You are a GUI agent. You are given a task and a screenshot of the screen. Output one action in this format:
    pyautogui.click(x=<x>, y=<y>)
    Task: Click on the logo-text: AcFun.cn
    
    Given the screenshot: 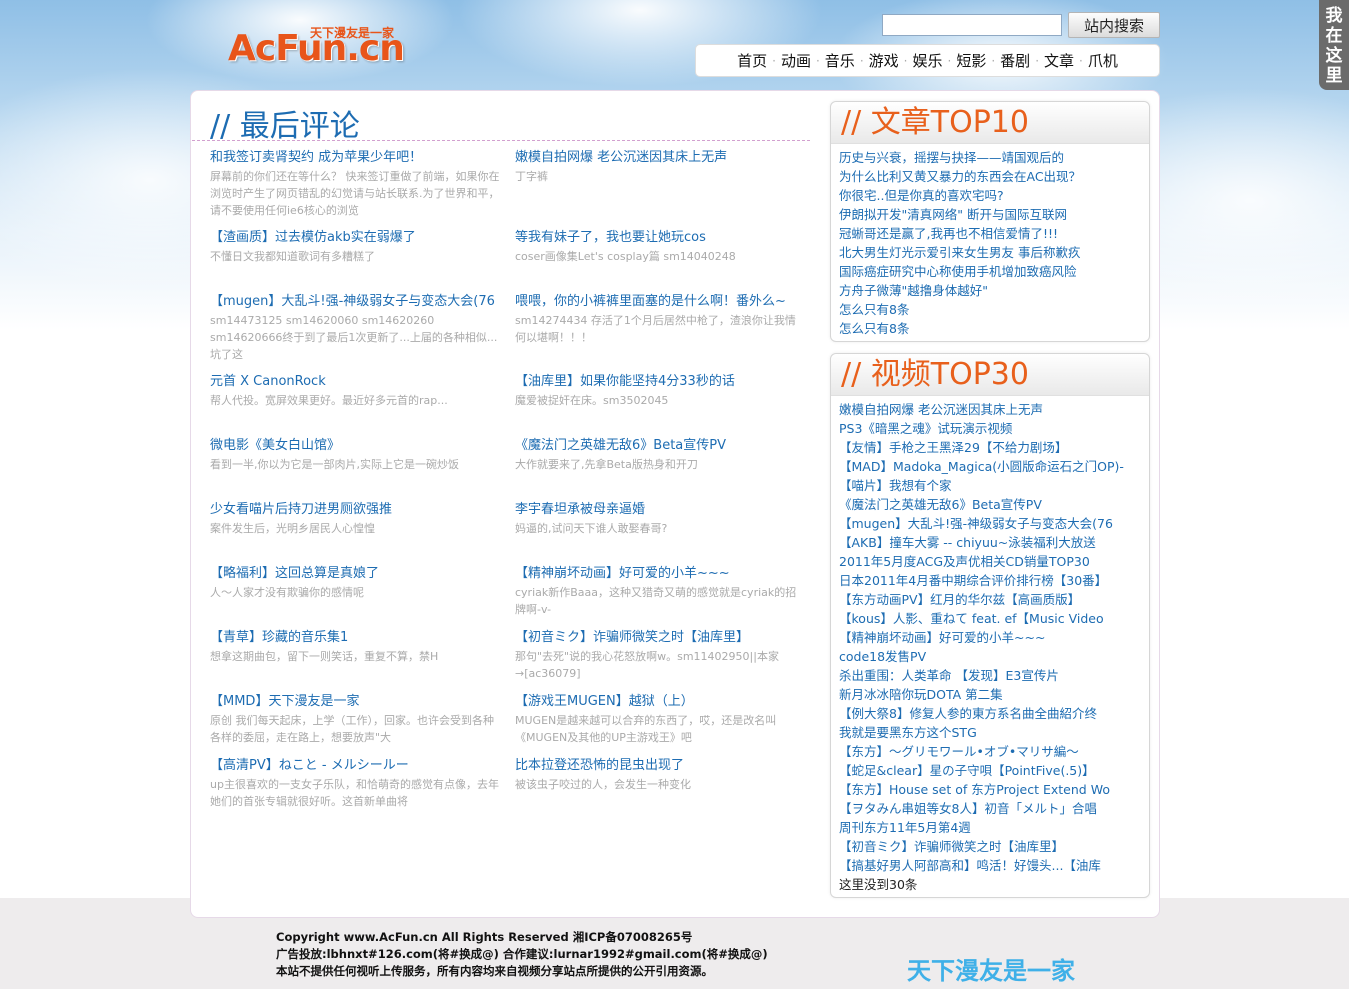 What is the action you would take?
    pyautogui.click(x=316, y=48)
    